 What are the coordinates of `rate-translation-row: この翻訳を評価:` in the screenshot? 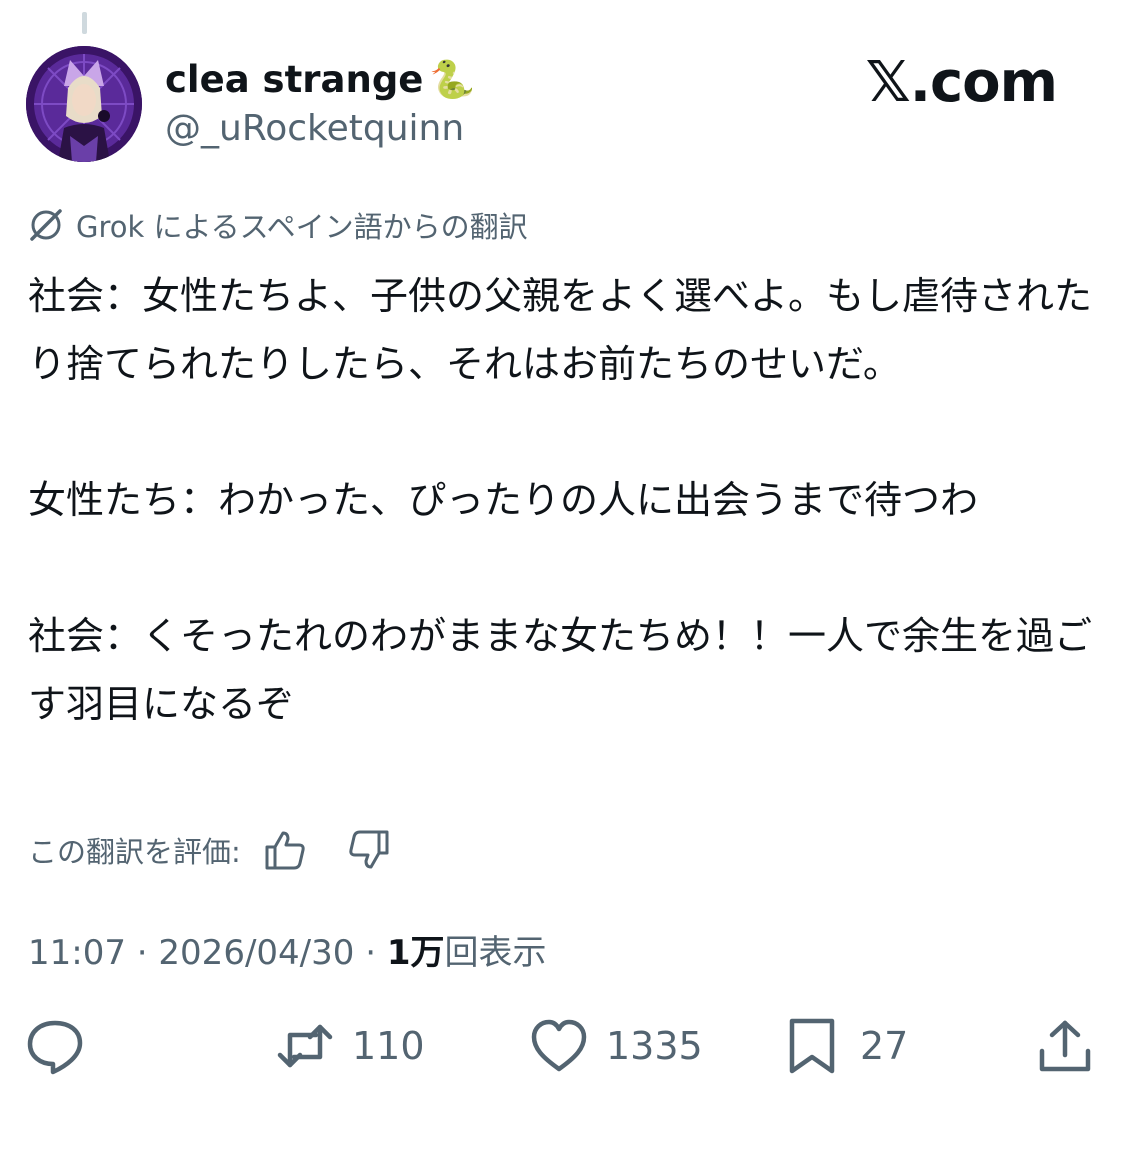 It's located at (210, 850).